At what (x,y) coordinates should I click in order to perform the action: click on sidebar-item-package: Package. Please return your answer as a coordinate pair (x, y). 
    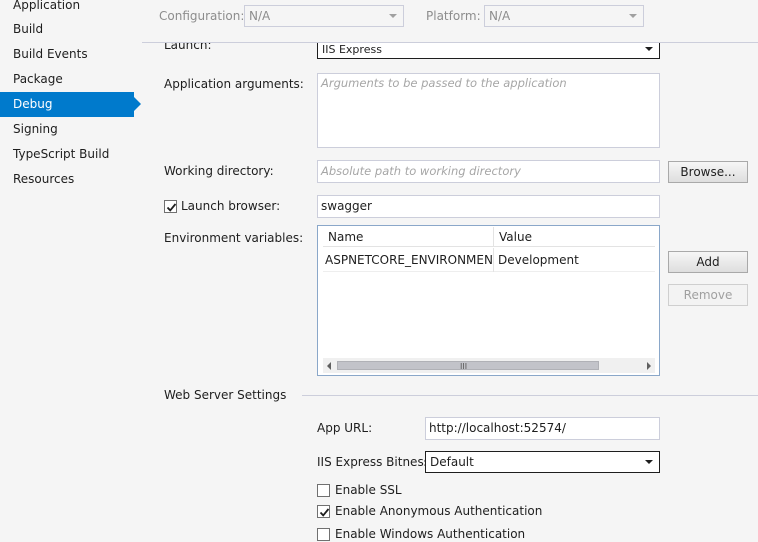
    Looking at the image, I should click on (67, 79).